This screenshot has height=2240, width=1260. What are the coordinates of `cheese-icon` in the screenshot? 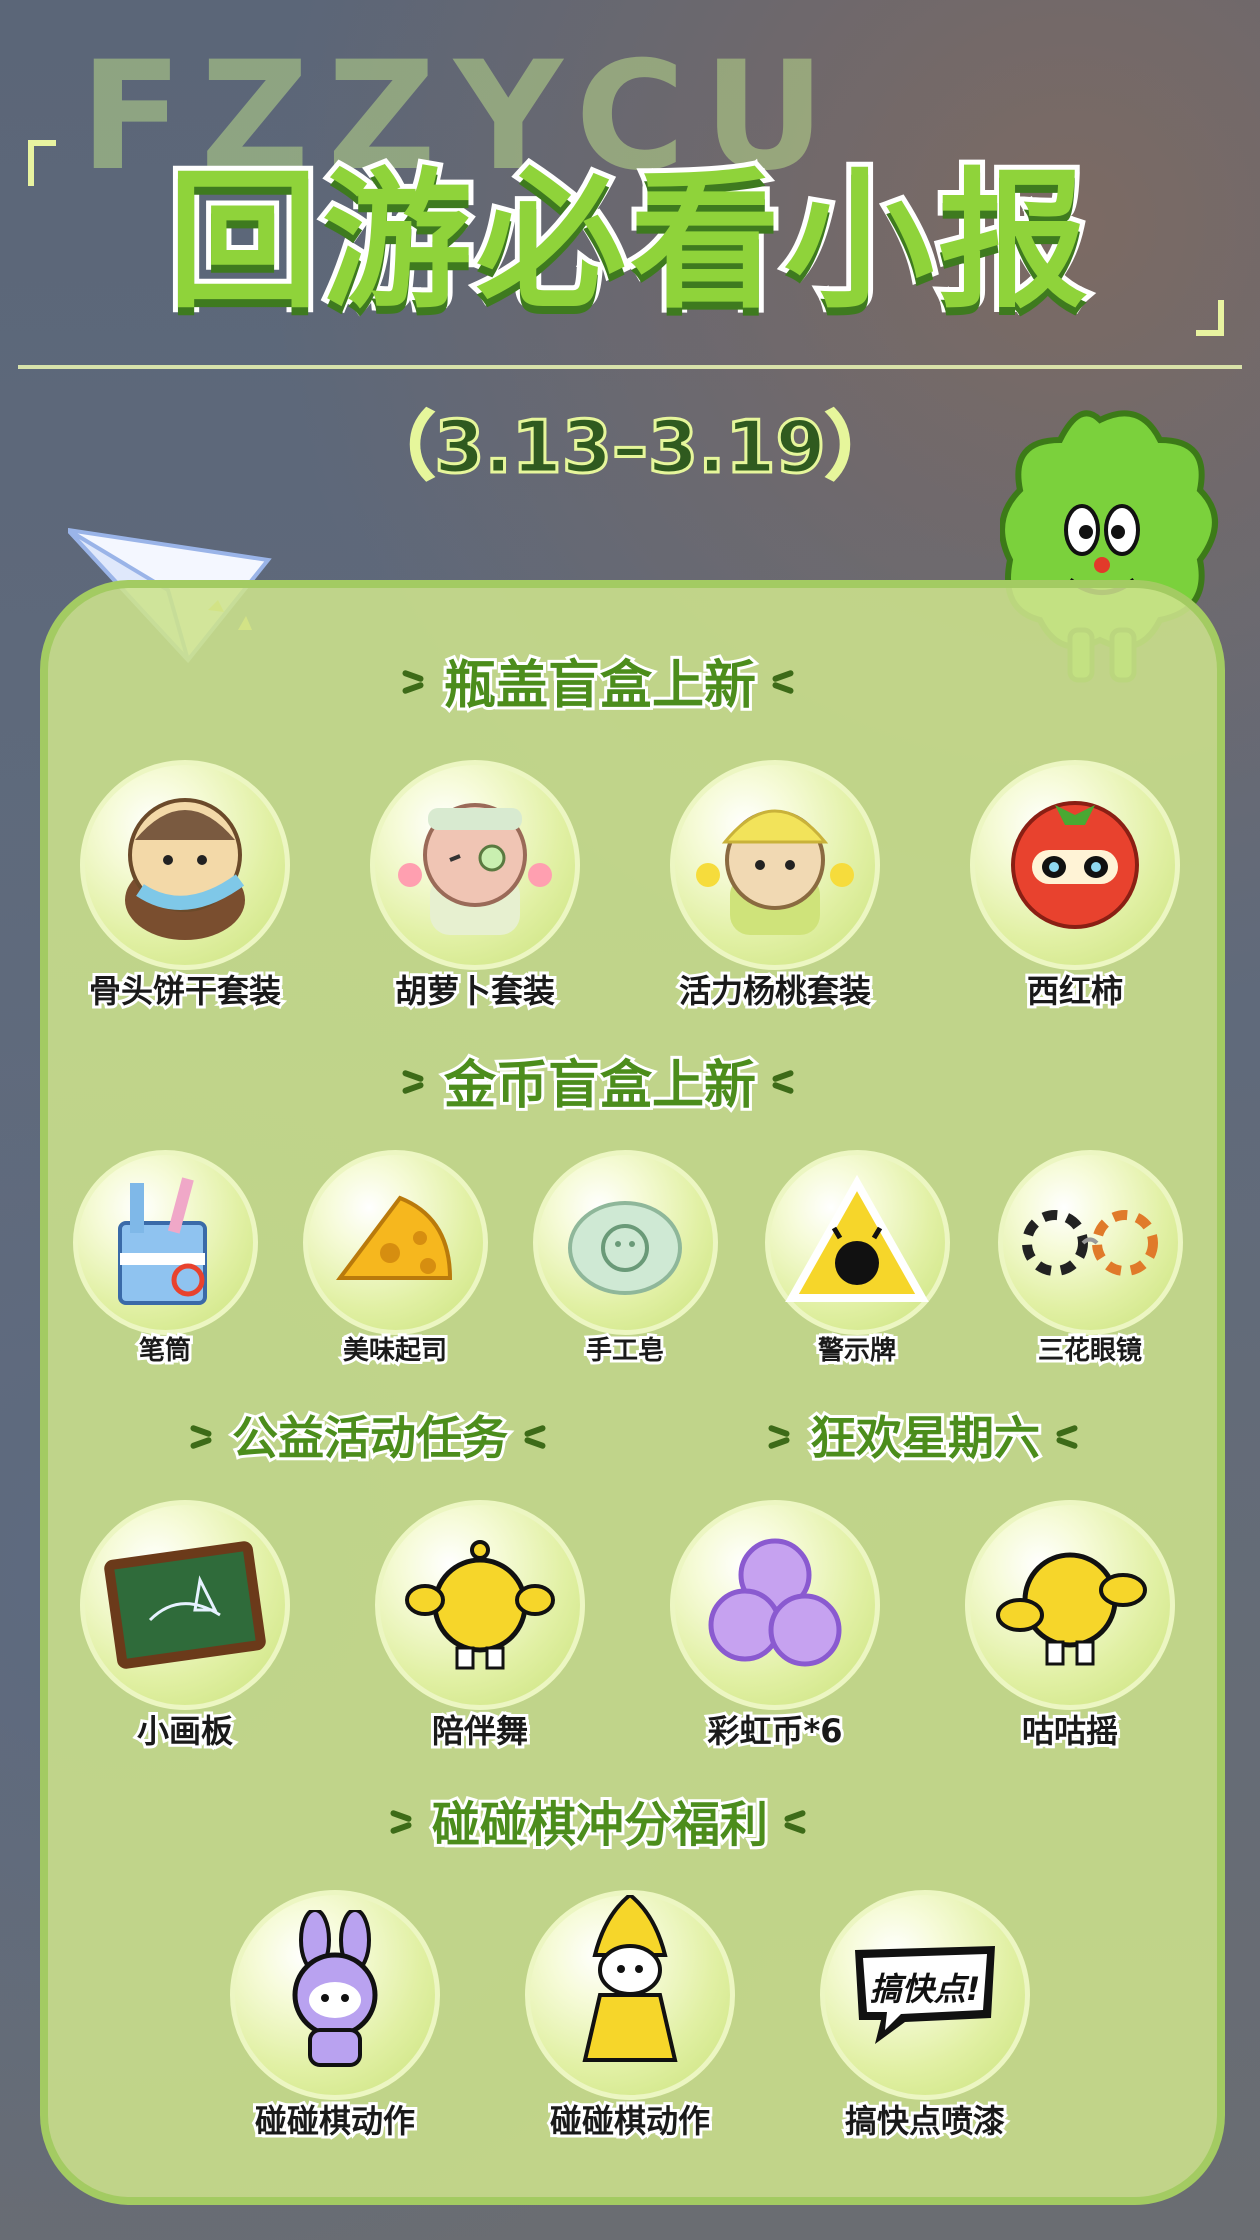 It's located at (394, 1237).